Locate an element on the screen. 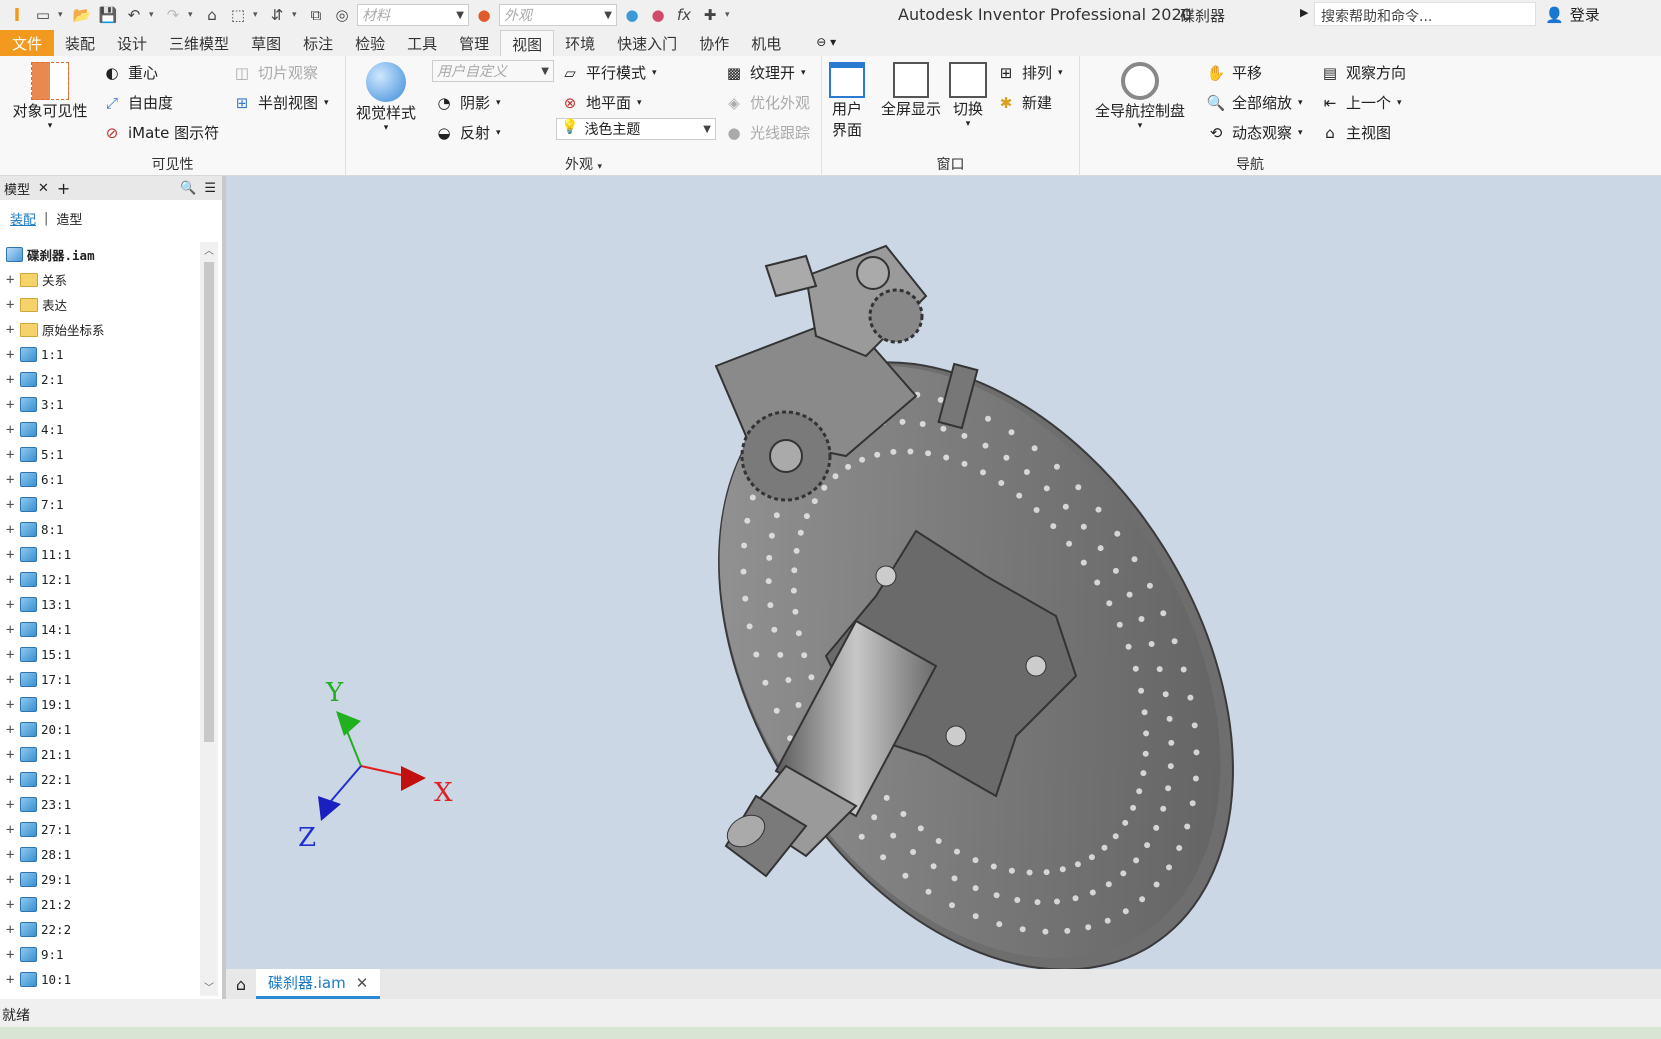 The image size is (1661, 1039). tab-collaborate: 协作 is located at coordinates (714, 43).